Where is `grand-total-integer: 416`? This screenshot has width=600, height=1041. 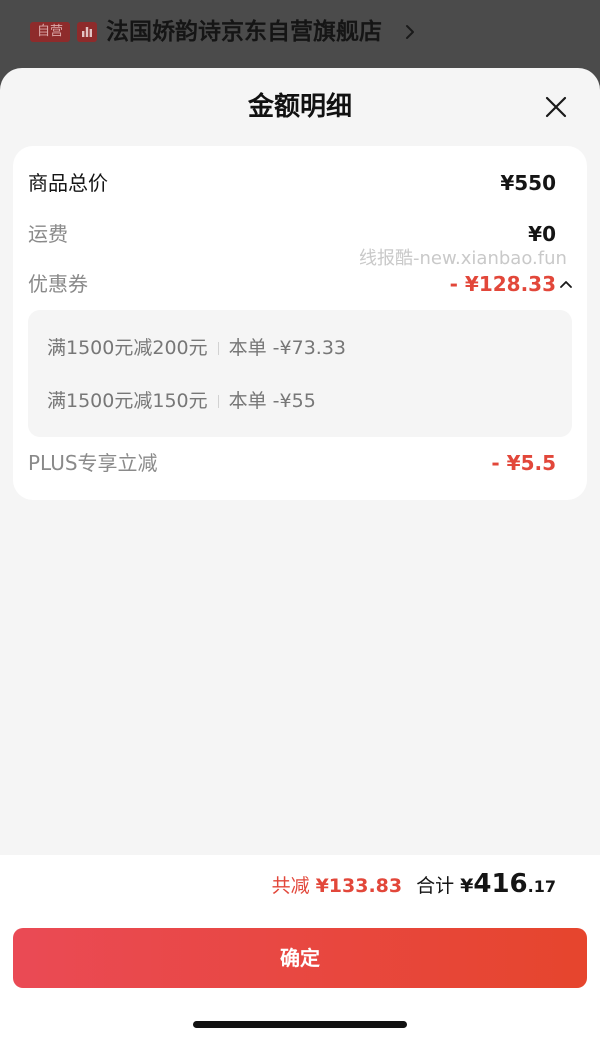 grand-total-integer: 416 is located at coordinates (500, 884).